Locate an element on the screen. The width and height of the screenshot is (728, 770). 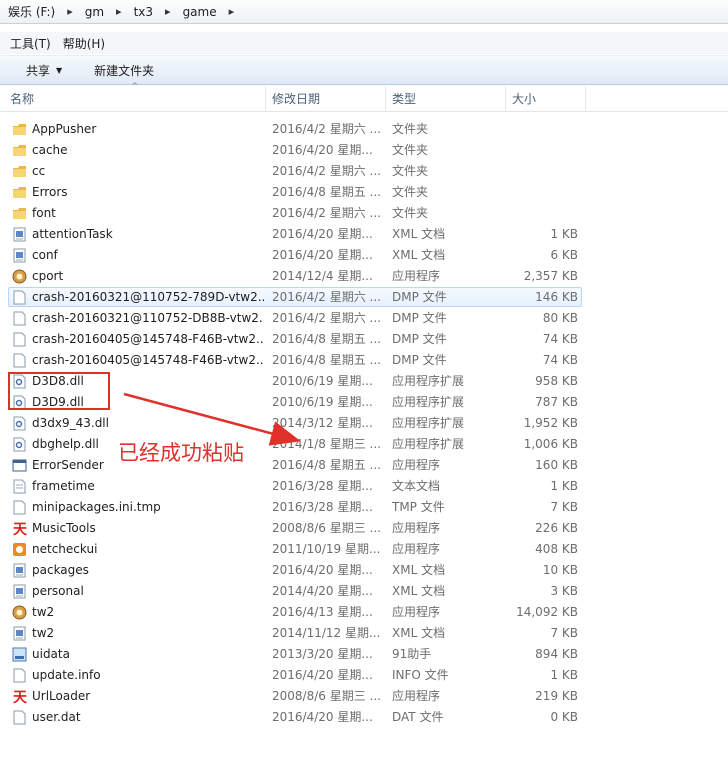
file-row: font 2016/4/2 星期六 ... 文件夹 is located at coordinates (364, 213).